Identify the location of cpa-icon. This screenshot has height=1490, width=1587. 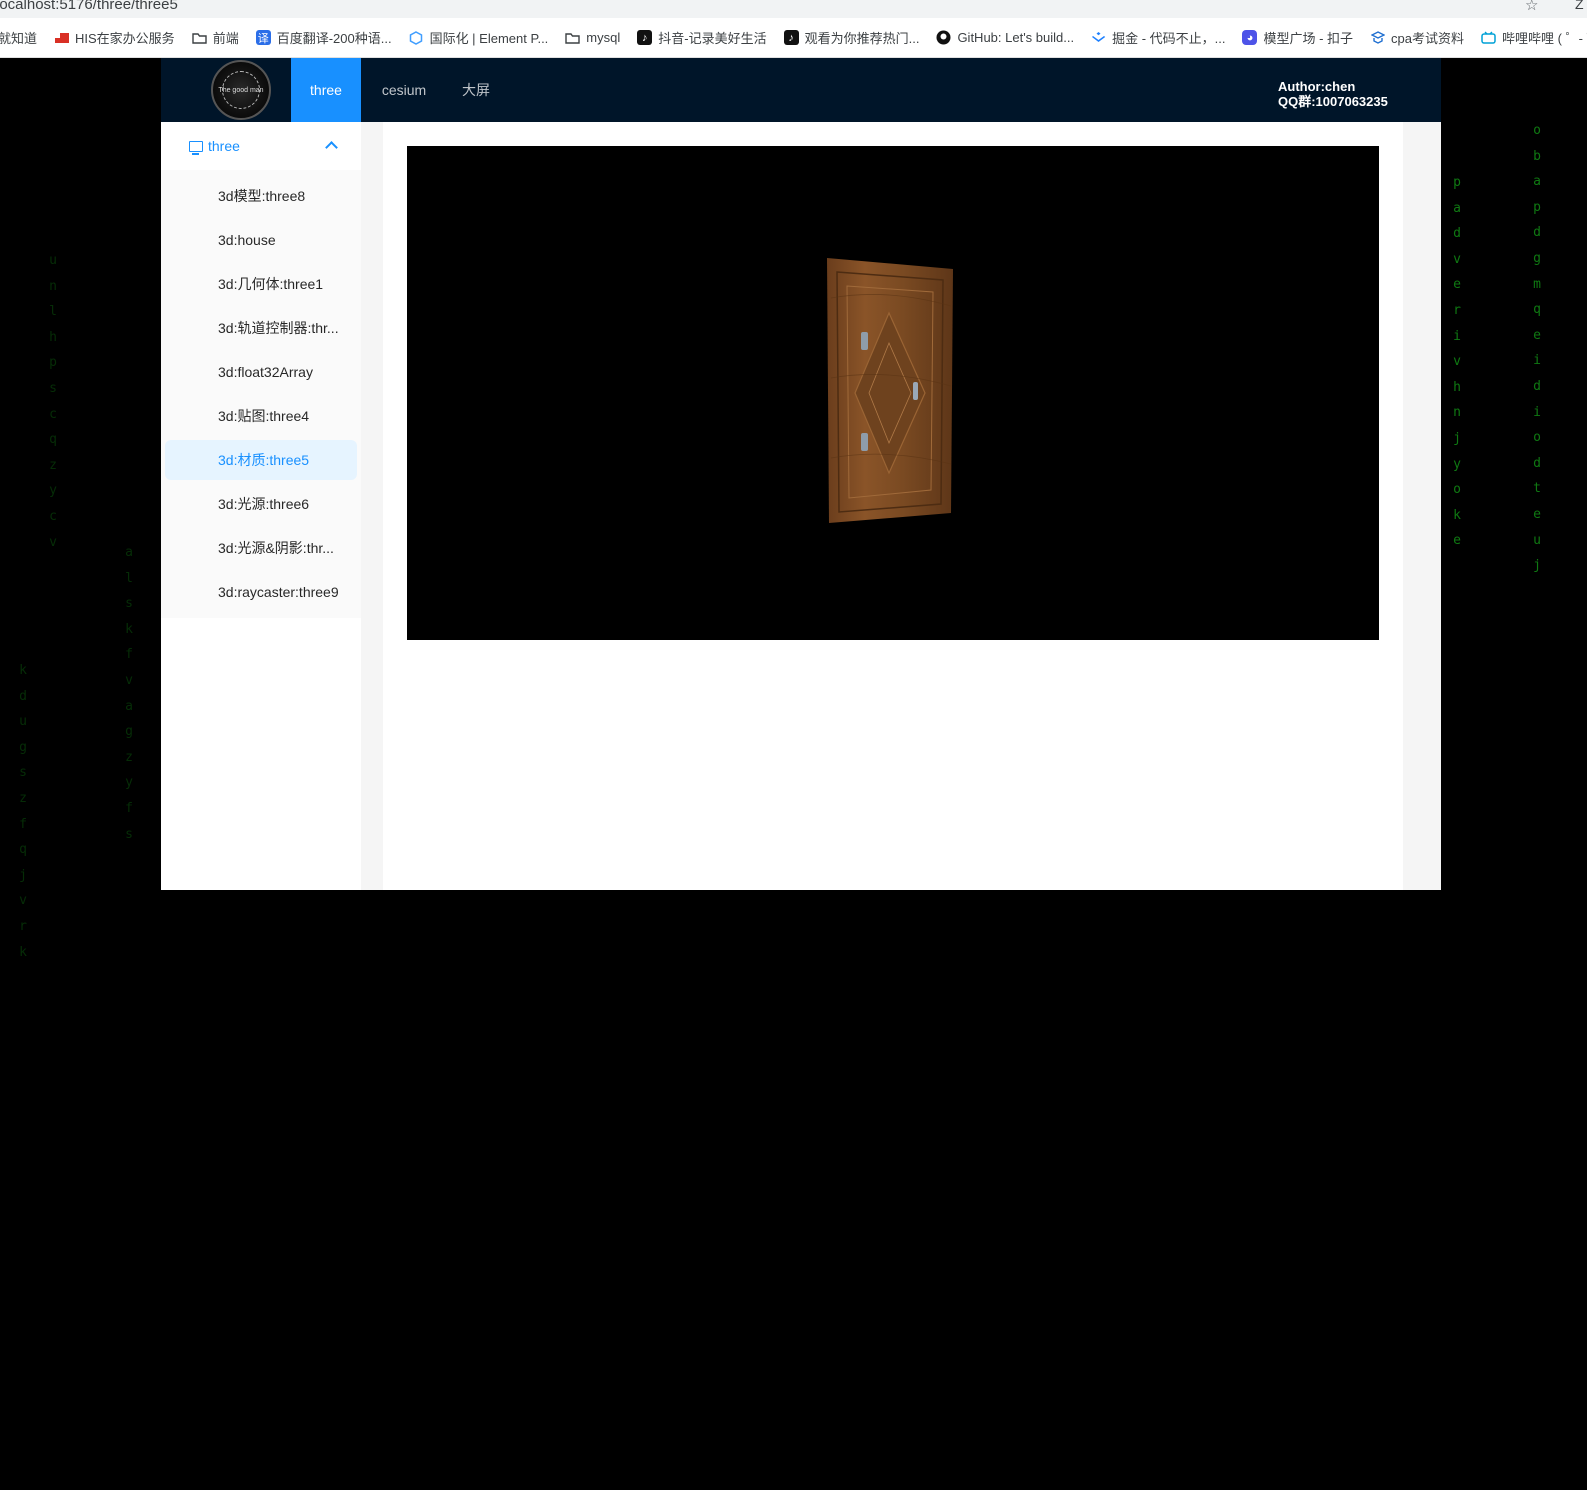
(1377, 37).